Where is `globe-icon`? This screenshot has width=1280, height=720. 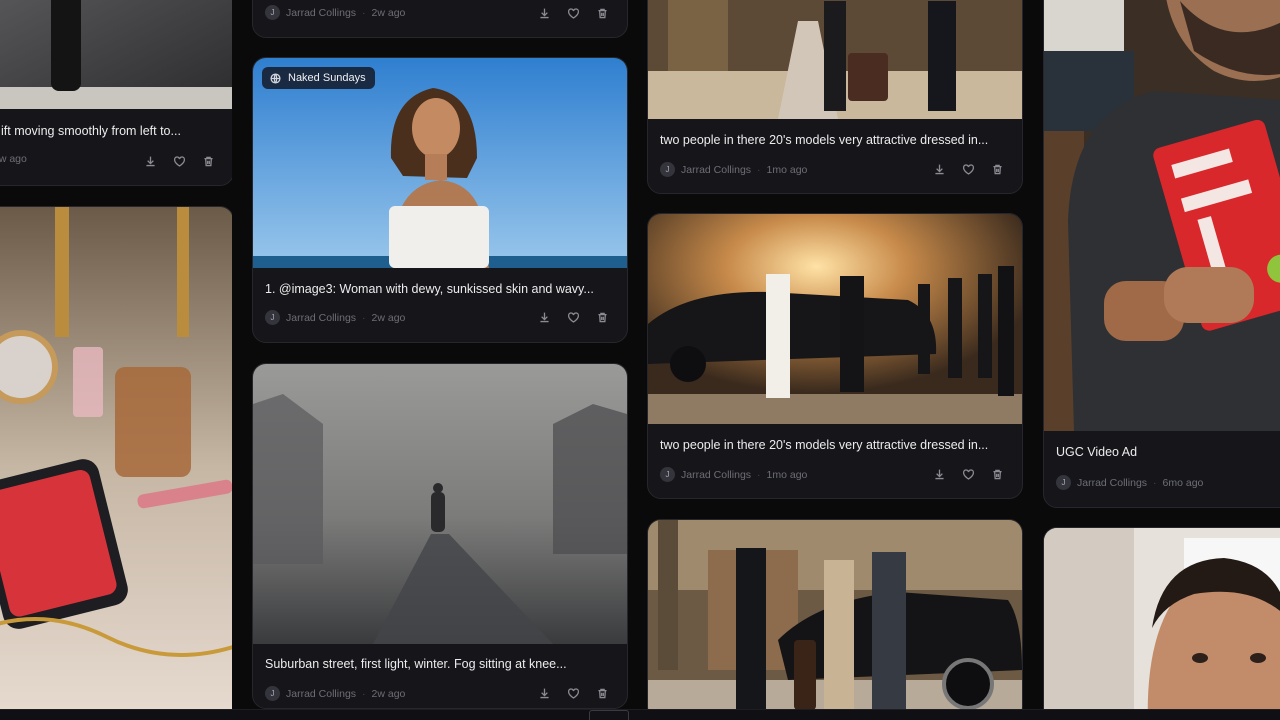 globe-icon is located at coordinates (275, 78).